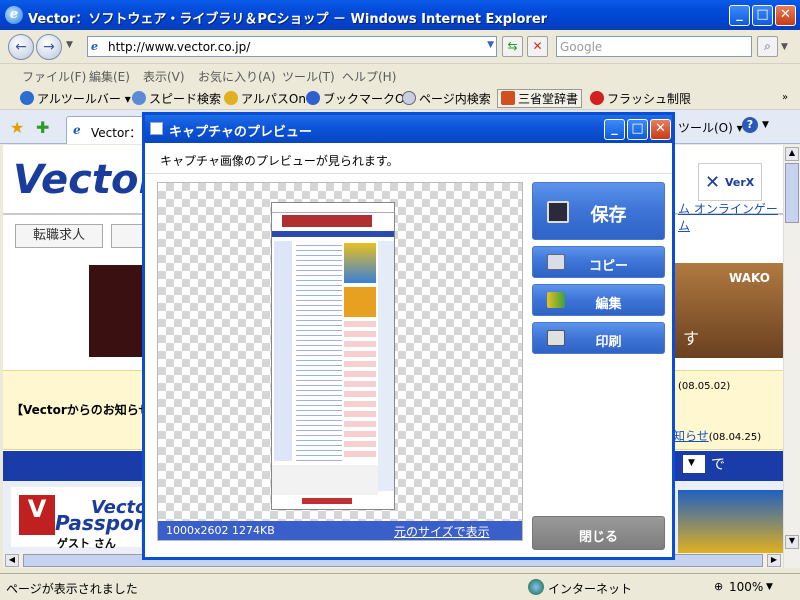 The height and width of the screenshot is (600, 800). What do you see at coordinates (536, 587) in the screenshot?
I see `internet-zone-icon` at bounding box center [536, 587].